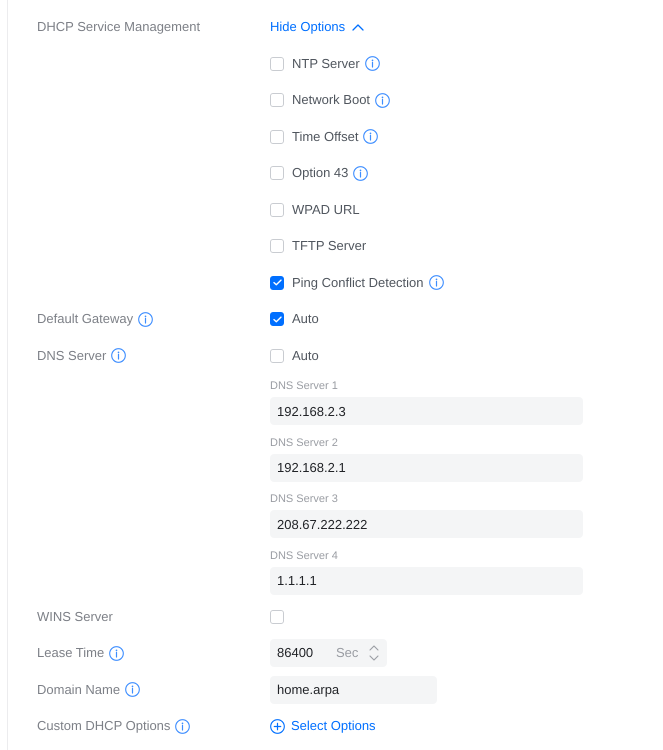  Describe the element at coordinates (304, 556) in the screenshot. I see `input-label: DNS Server 4` at that location.